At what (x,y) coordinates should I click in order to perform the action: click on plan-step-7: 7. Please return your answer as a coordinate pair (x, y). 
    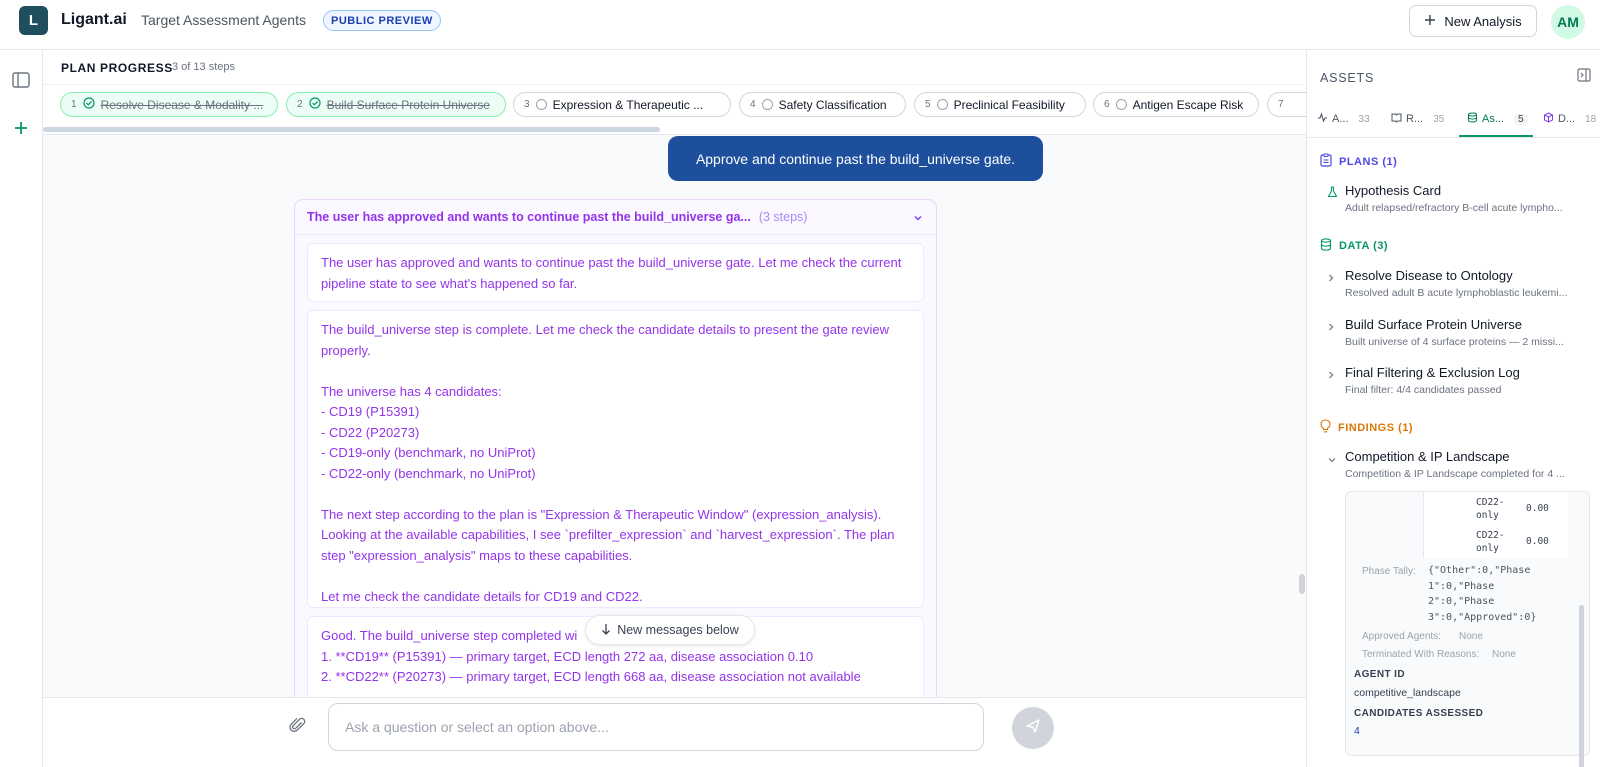
    Looking at the image, I should click on (1286, 104).